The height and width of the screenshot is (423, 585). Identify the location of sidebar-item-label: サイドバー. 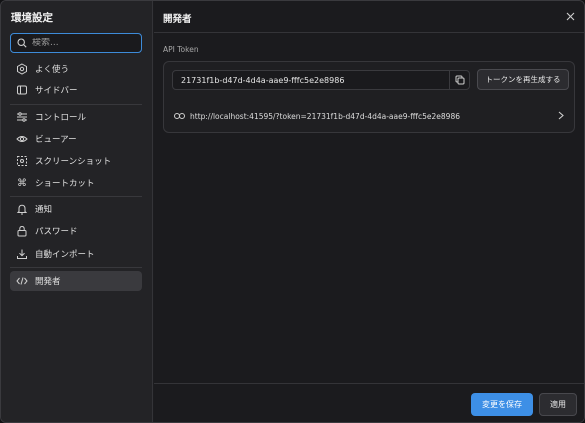
(56, 91).